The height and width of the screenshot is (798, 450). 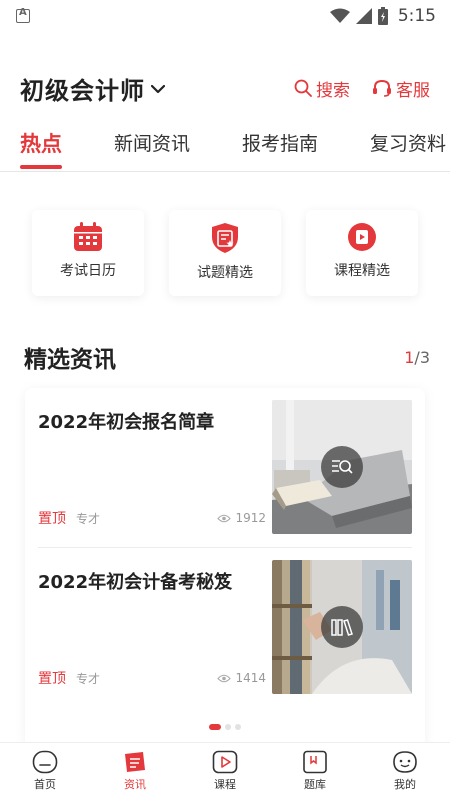 What do you see at coordinates (250, 678) in the screenshot?
I see `view-count-value: 1414` at bounding box center [250, 678].